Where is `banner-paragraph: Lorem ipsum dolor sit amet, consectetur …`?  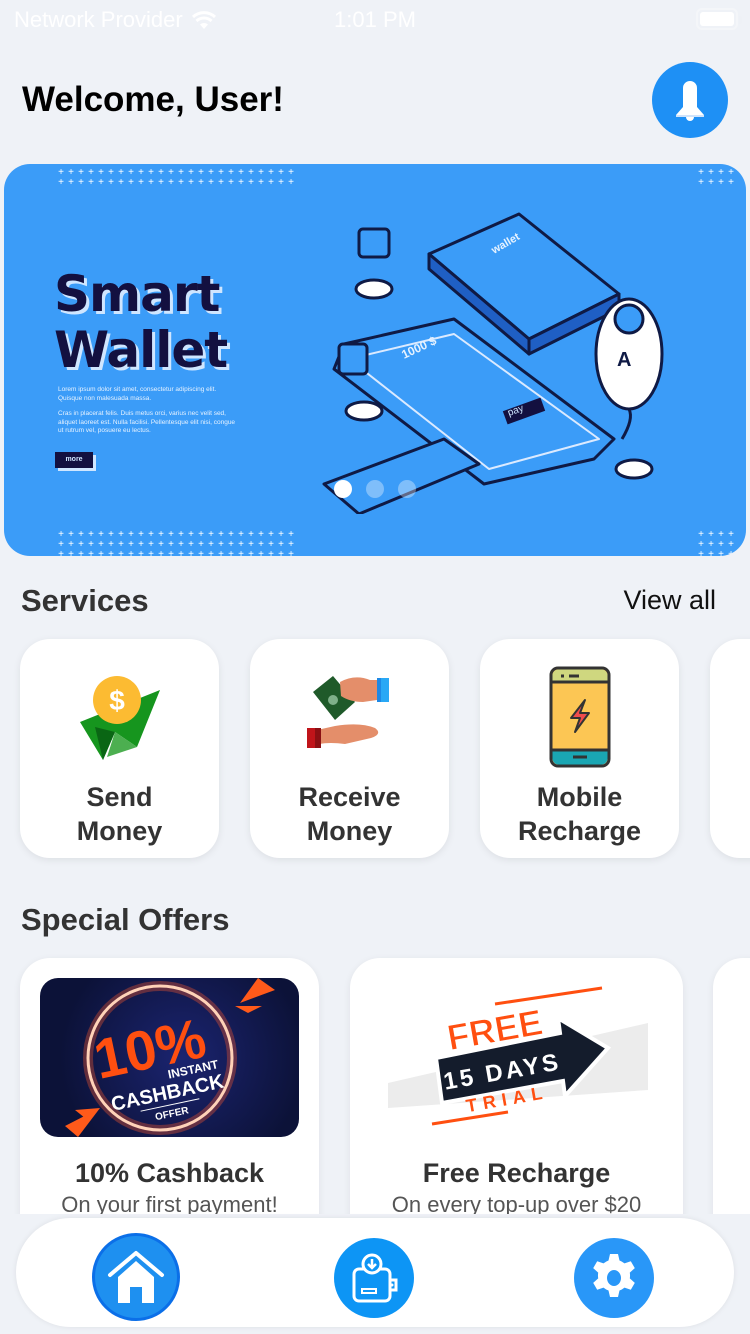
banner-paragraph: Lorem ipsum dolor sit amet, consectetur … is located at coordinates (137, 394).